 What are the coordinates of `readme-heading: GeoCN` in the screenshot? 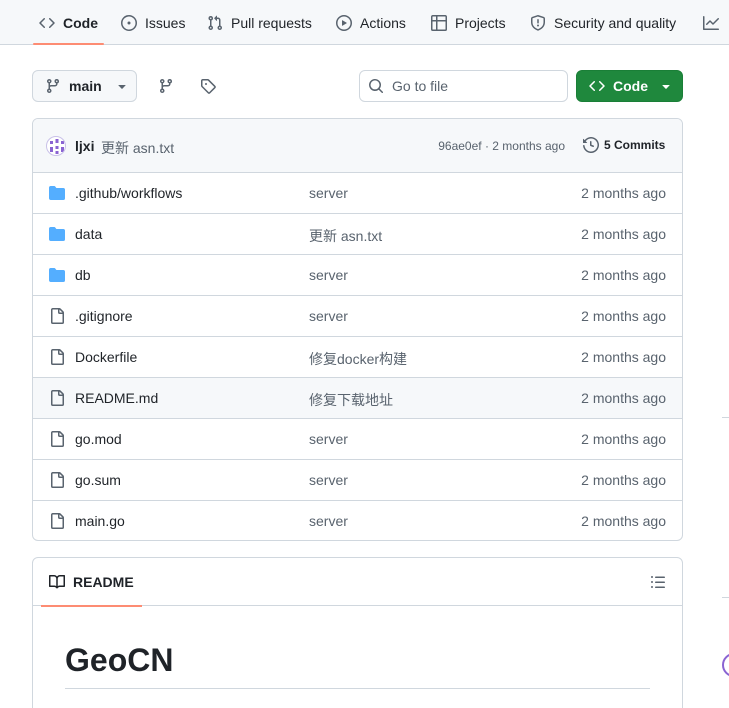 It's located at (119, 660).